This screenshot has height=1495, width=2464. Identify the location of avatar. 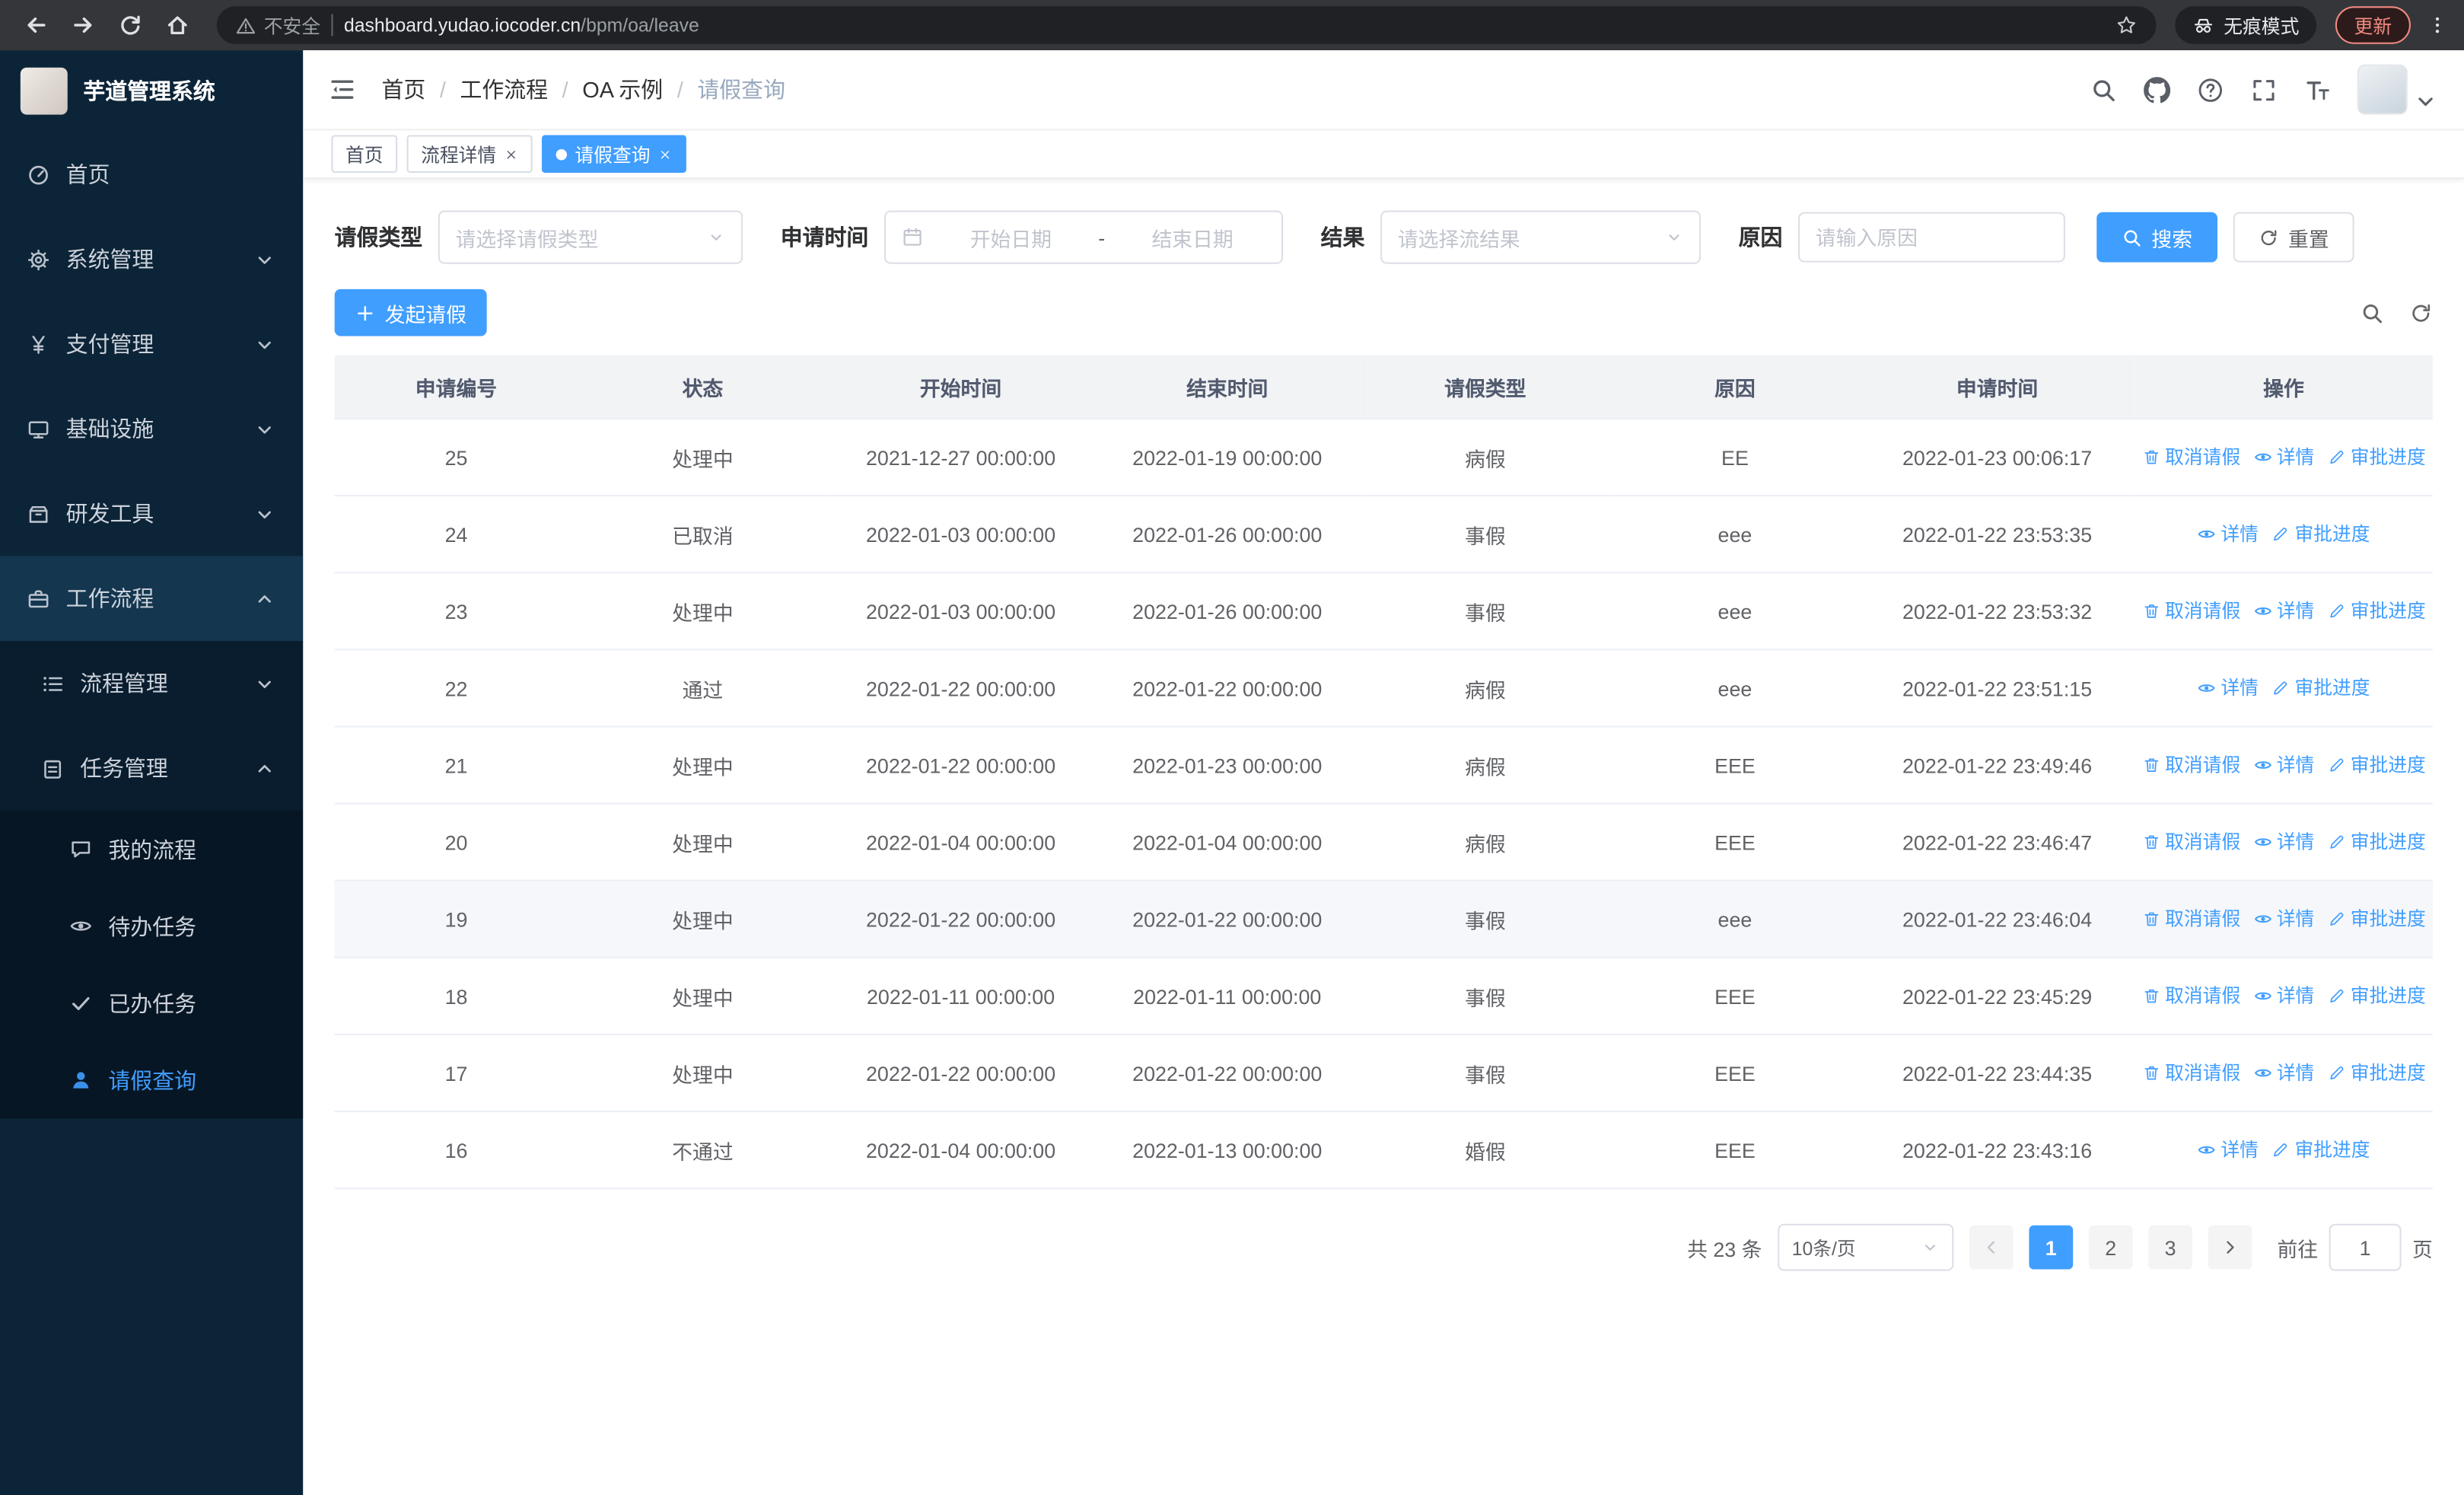
(2382, 90).